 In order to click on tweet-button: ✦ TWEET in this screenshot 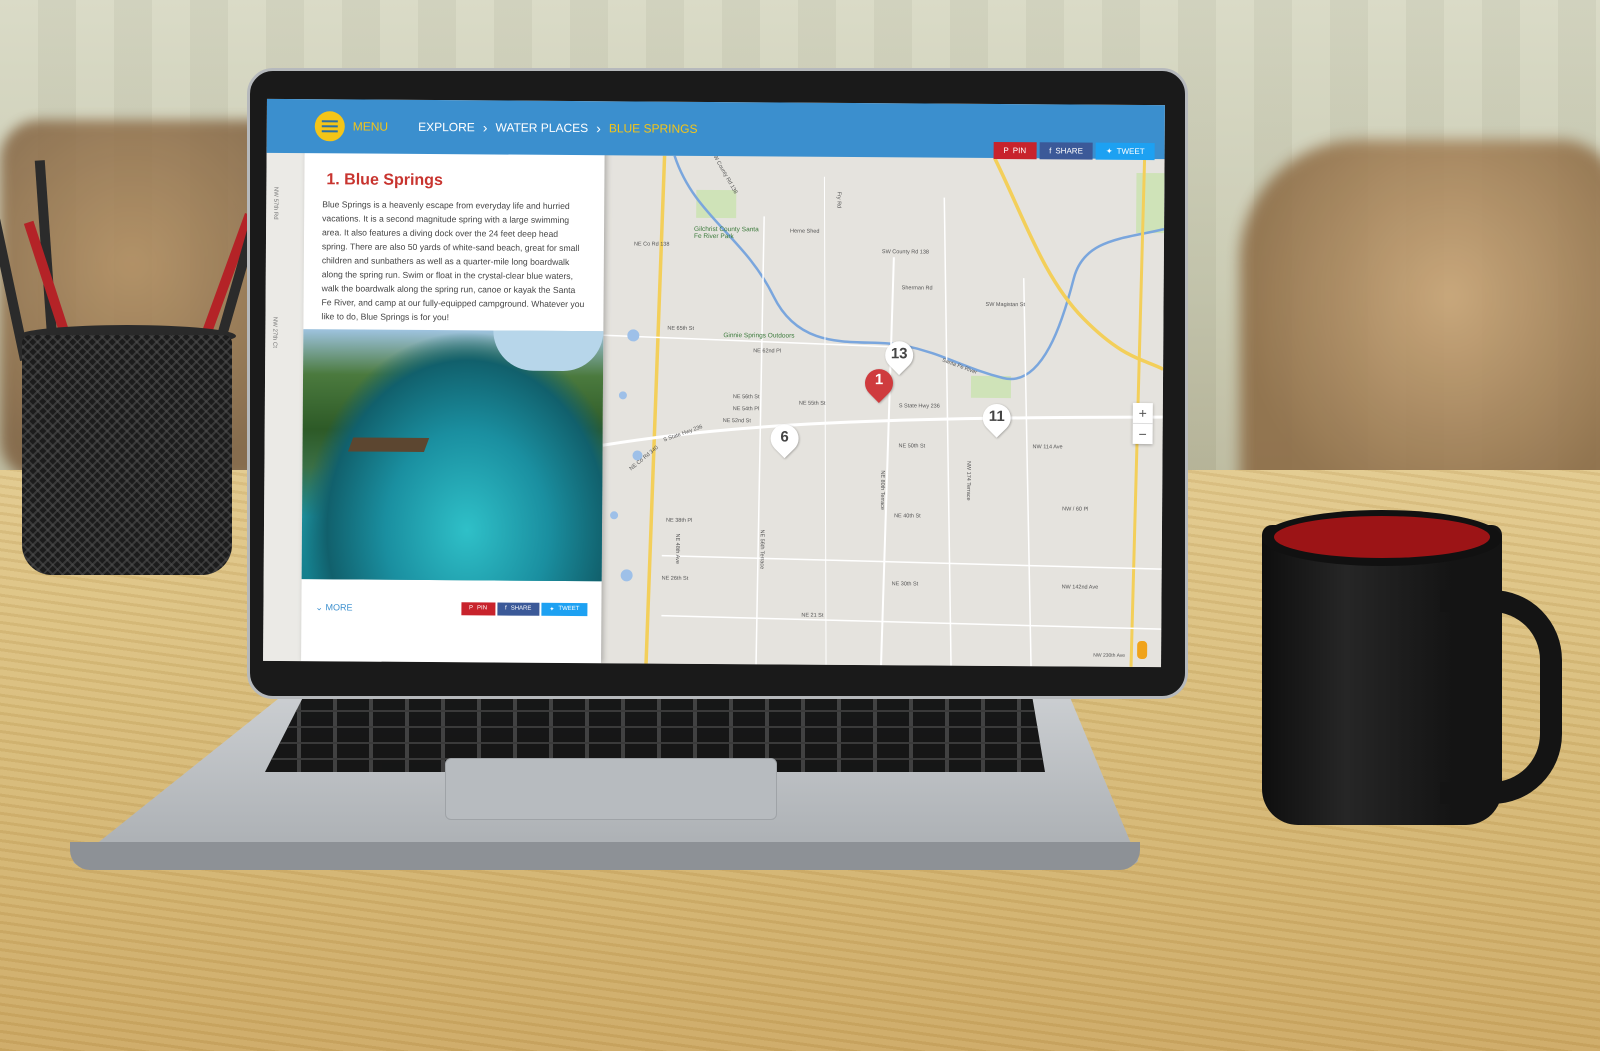, I will do `click(1125, 151)`.